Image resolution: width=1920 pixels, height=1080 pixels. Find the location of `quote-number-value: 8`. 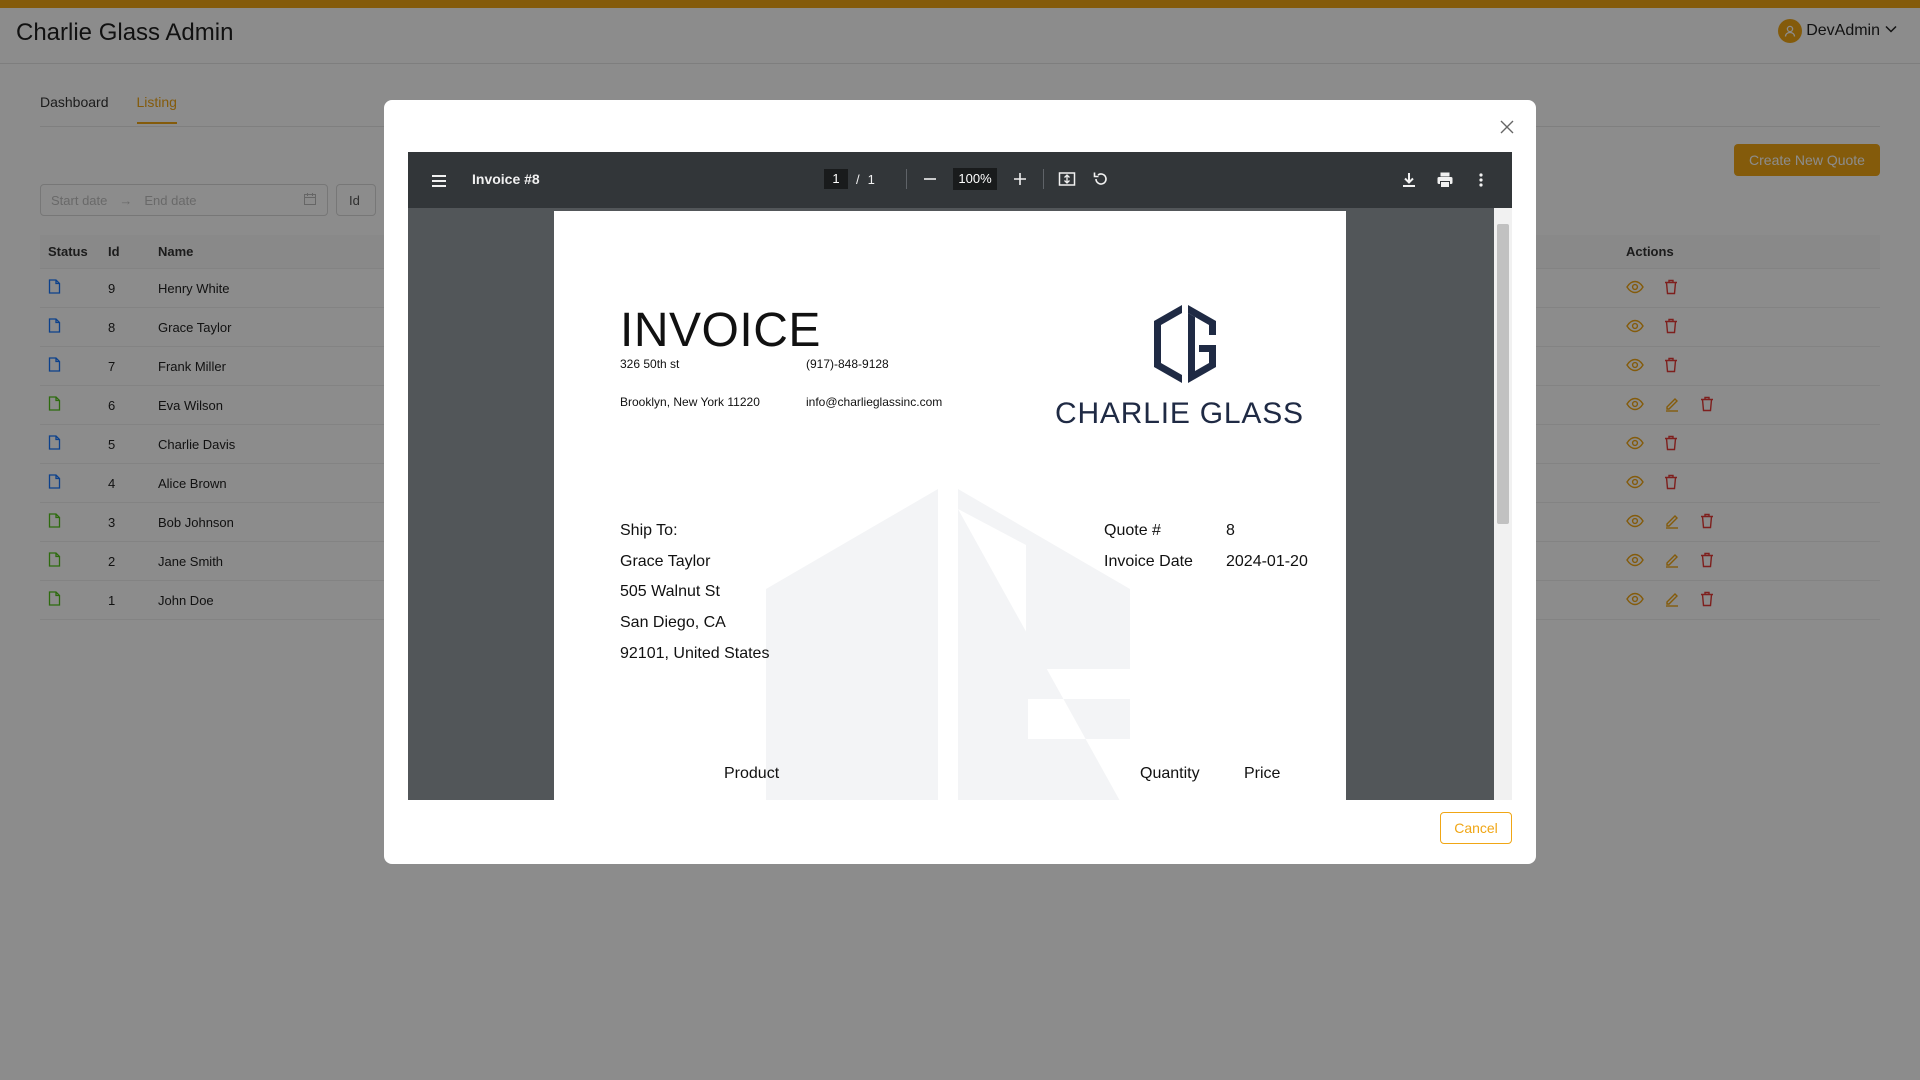

quote-number-value: 8 is located at coordinates (1230, 530).